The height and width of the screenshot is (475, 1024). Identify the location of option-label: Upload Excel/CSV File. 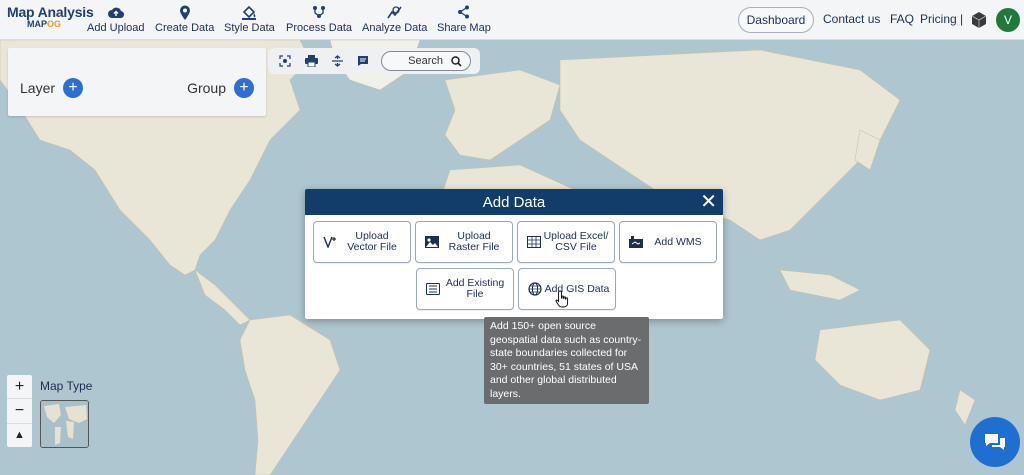
(578, 242).